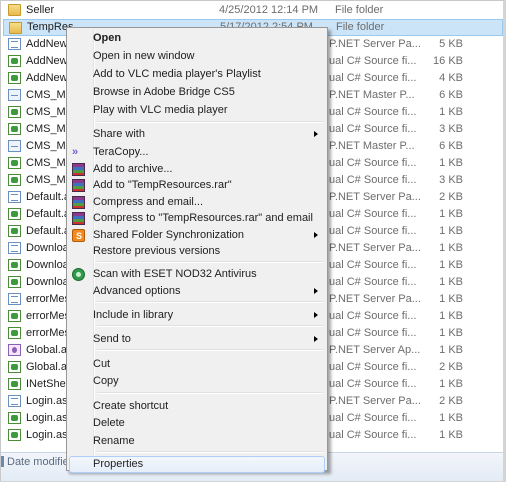 Image resolution: width=510 pixels, height=484 pixels. Describe the element at coordinates (197, 134) in the screenshot. I see `menu-item-share-with: Share with` at that location.